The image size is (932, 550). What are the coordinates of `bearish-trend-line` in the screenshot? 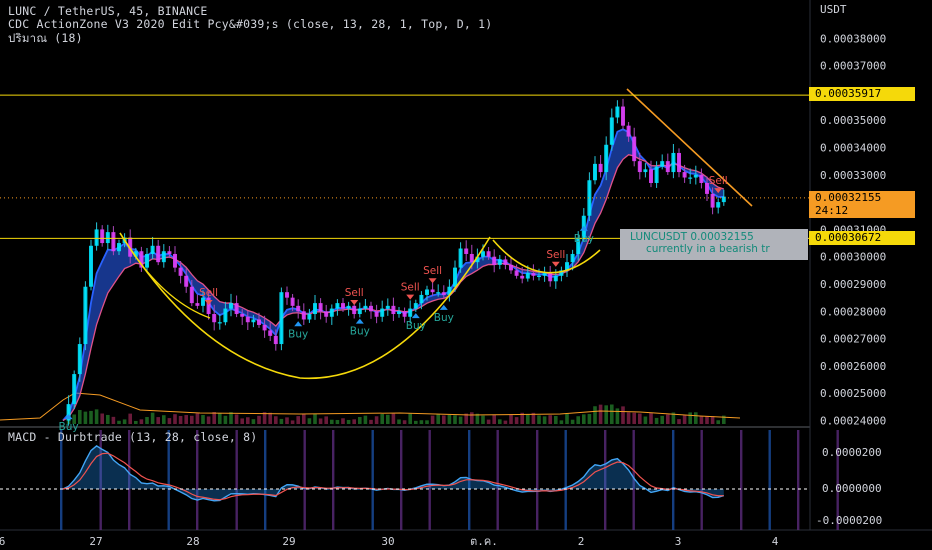 It's located at (689, 147).